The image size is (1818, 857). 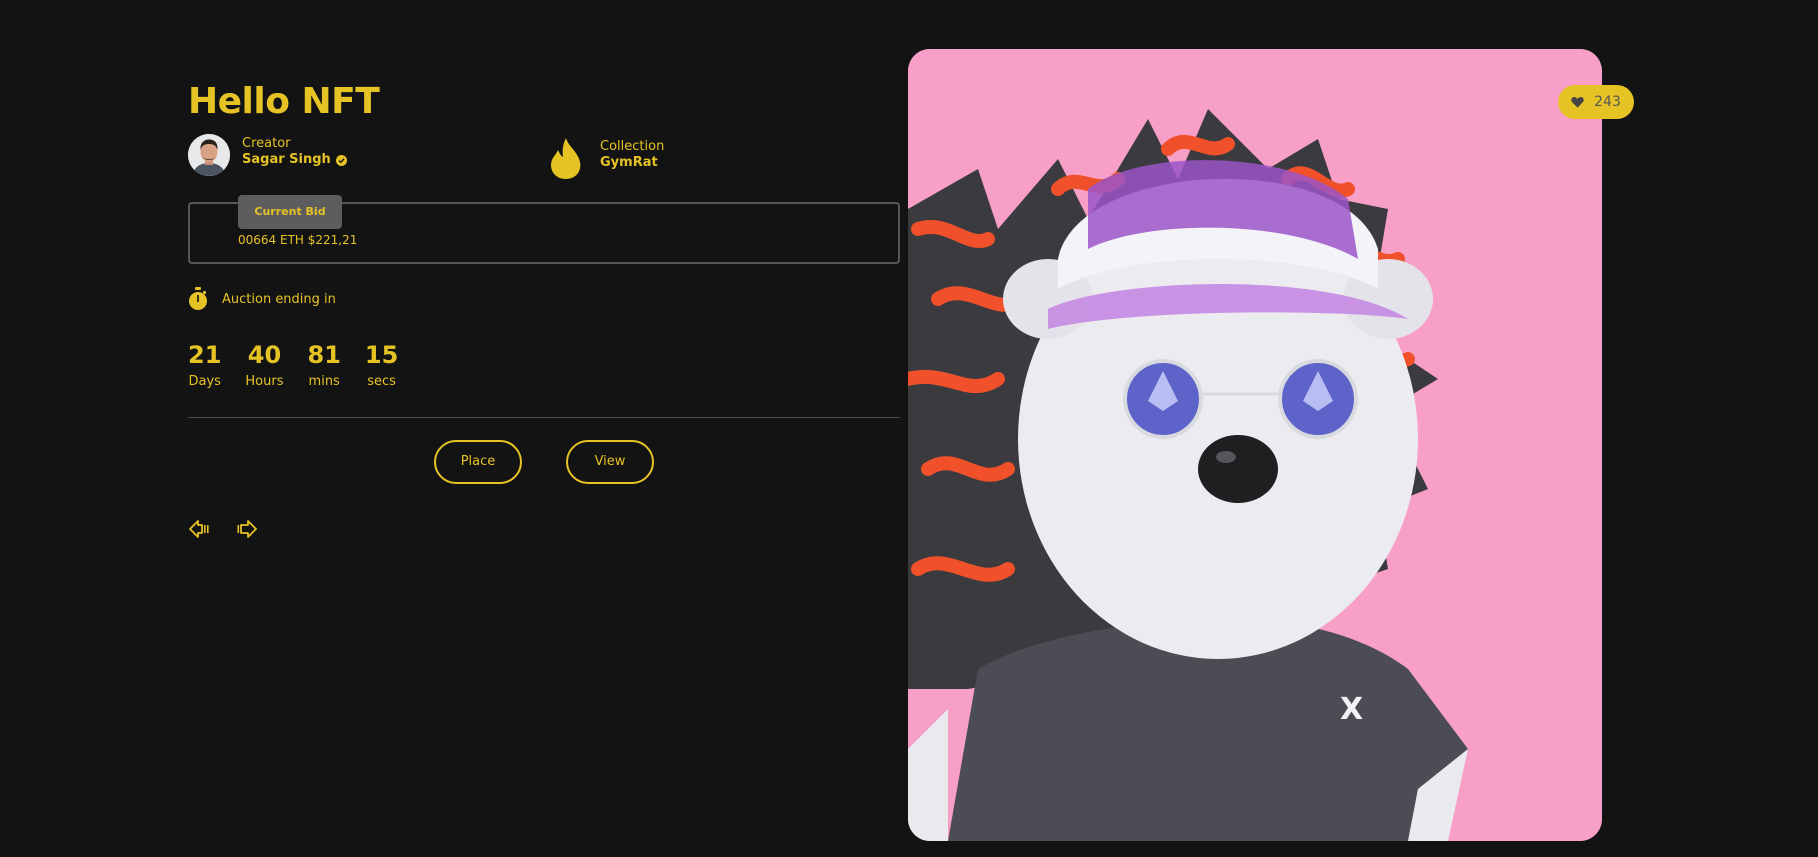 I want to click on action-buttons: Place View, so click(x=544, y=462).